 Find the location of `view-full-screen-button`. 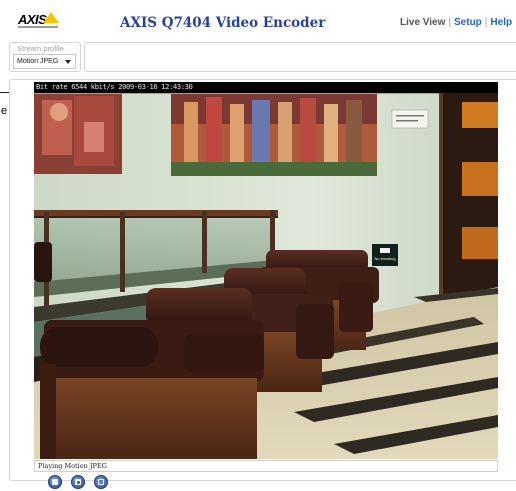

view-full-screen-button is located at coordinates (101, 482).